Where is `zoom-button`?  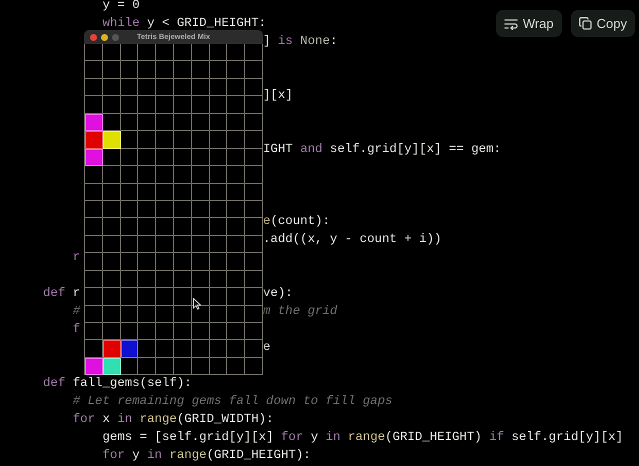 zoom-button is located at coordinates (115, 37).